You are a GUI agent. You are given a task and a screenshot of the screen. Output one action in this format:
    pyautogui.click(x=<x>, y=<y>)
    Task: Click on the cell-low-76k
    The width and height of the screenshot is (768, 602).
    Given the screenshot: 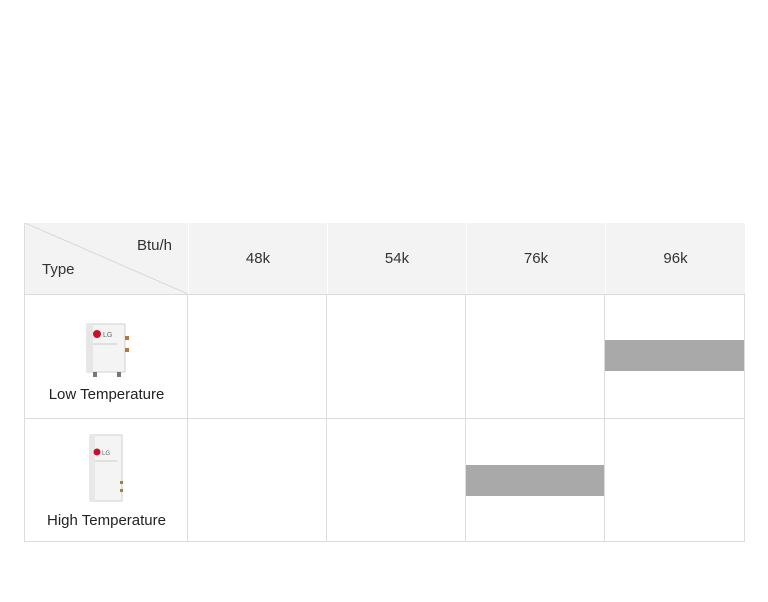 What is the action you would take?
    pyautogui.click(x=535, y=356)
    